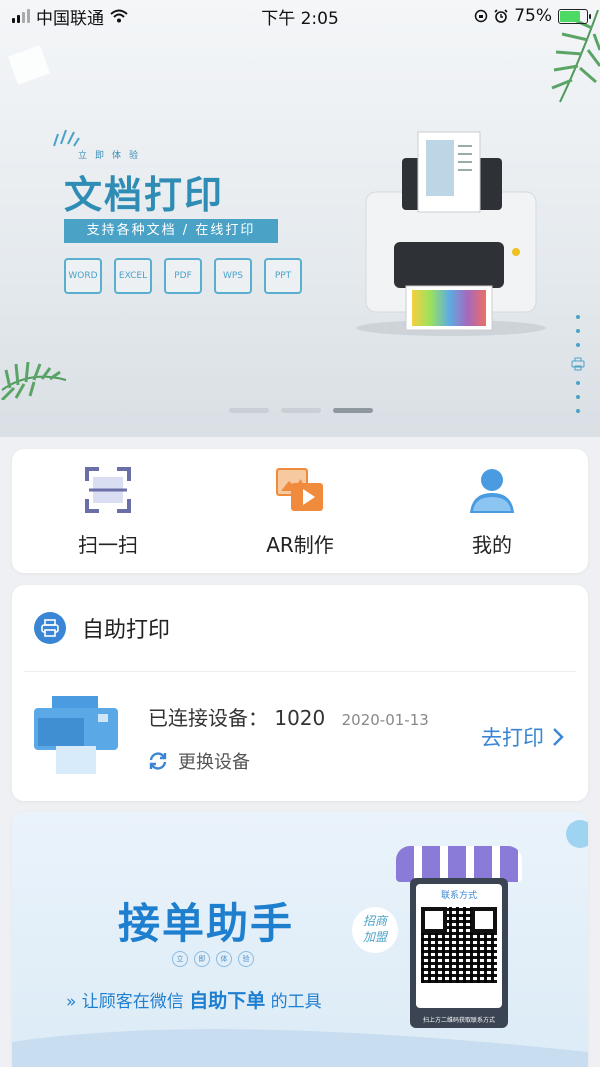 This screenshot has height=1067, width=600. Describe the element at coordinates (300, 736) in the screenshot. I see `device-row: 已连接设备： 1020 2020-01-13 更换设备 去打印` at that location.